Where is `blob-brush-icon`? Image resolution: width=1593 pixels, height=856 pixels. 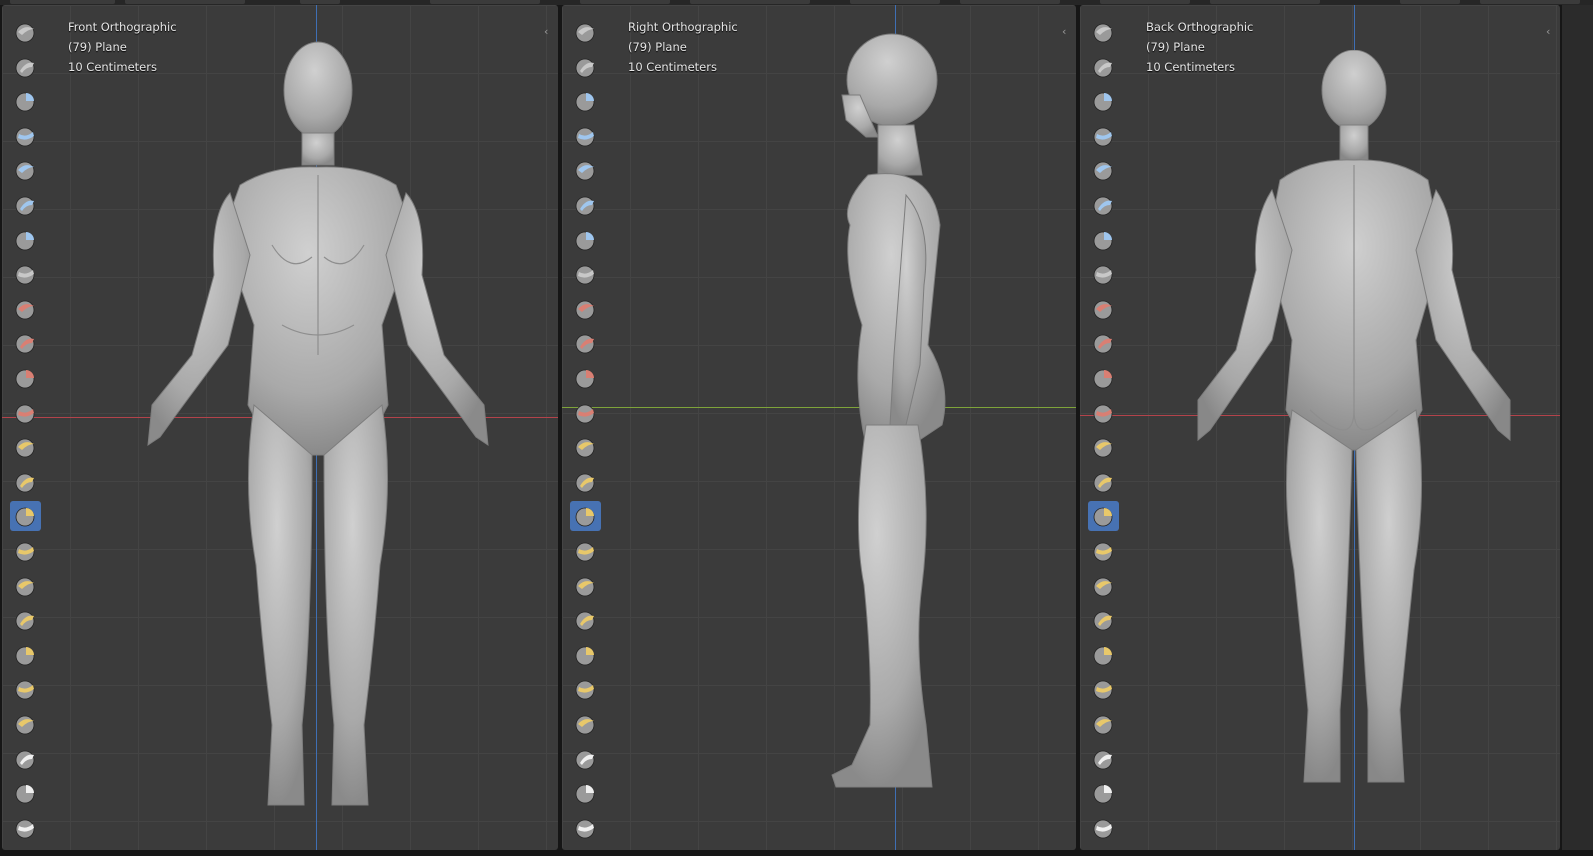 blob-brush-icon is located at coordinates (24, 275).